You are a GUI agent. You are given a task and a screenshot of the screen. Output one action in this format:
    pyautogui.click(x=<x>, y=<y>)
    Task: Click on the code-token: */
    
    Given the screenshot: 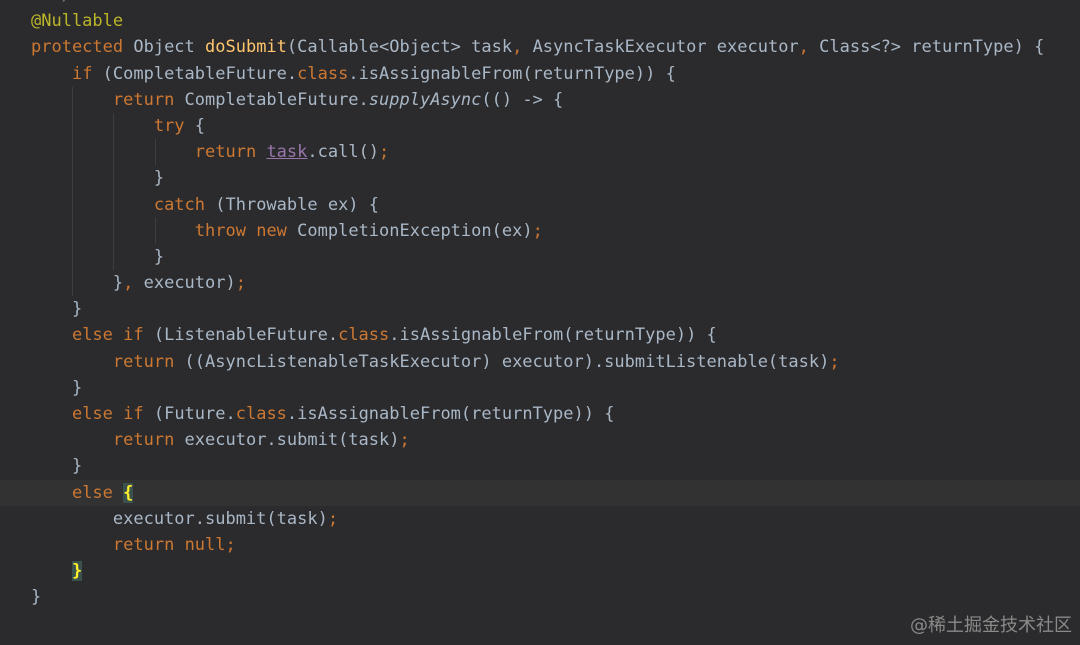 What is the action you would take?
    pyautogui.click(x=51, y=2)
    